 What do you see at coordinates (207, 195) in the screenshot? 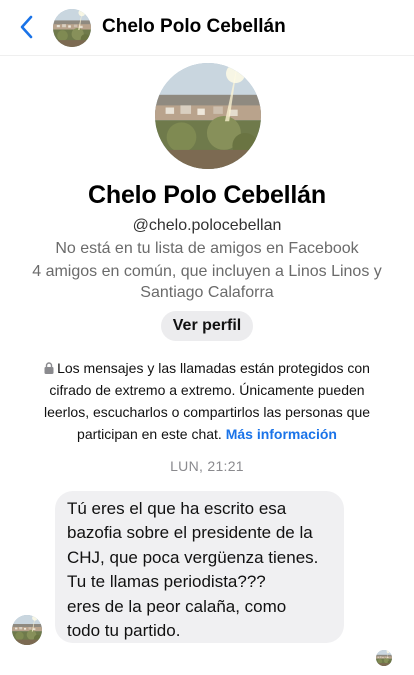
I see `profile-name: Chelo Polo Cebellán` at bounding box center [207, 195].